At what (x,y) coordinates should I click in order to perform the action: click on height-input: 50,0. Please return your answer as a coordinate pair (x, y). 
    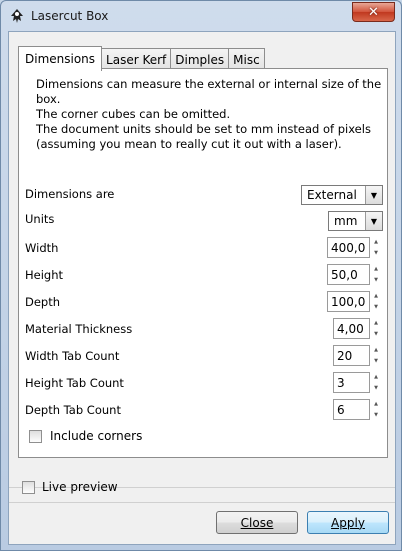
    Looking at the image, I should click on (348, 274).